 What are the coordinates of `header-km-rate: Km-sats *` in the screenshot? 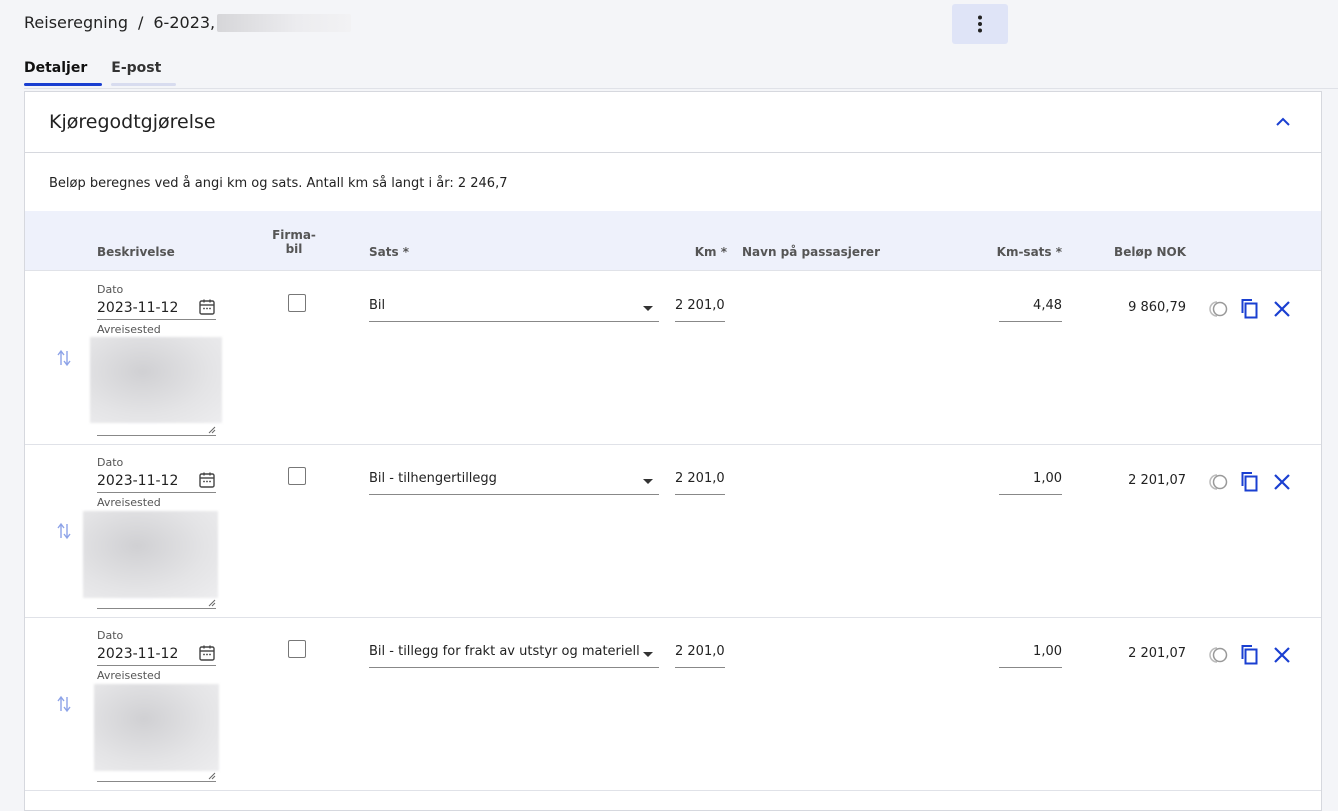 It's located at (1029, 252).